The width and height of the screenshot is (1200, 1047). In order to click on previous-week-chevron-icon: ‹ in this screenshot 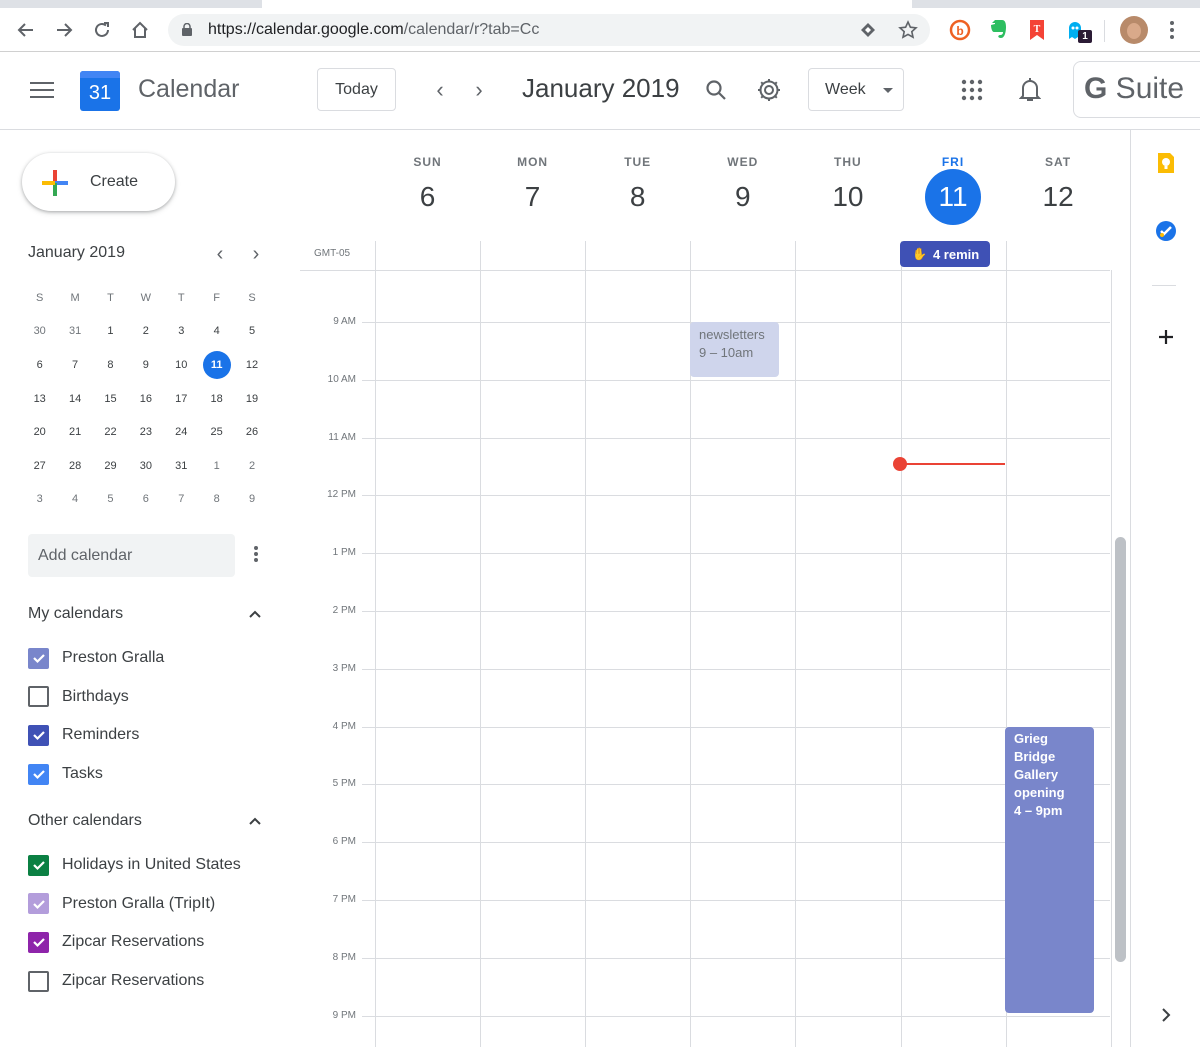, I will do `click(440, 89)`.